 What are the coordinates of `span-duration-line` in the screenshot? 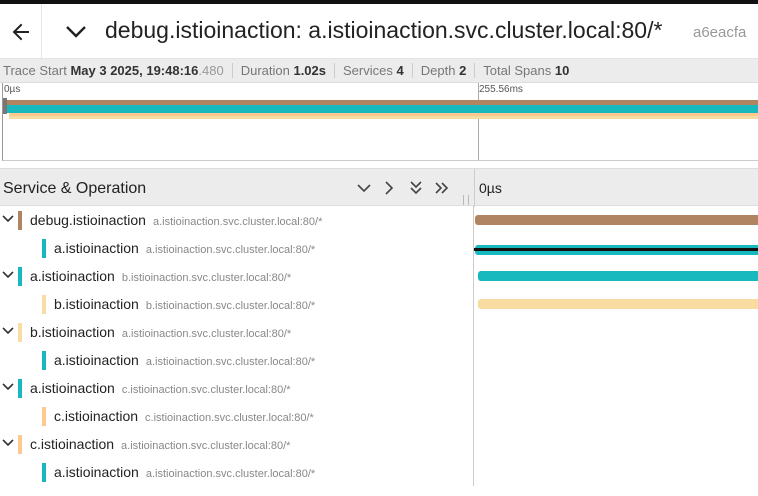 It's located at (616, 249).